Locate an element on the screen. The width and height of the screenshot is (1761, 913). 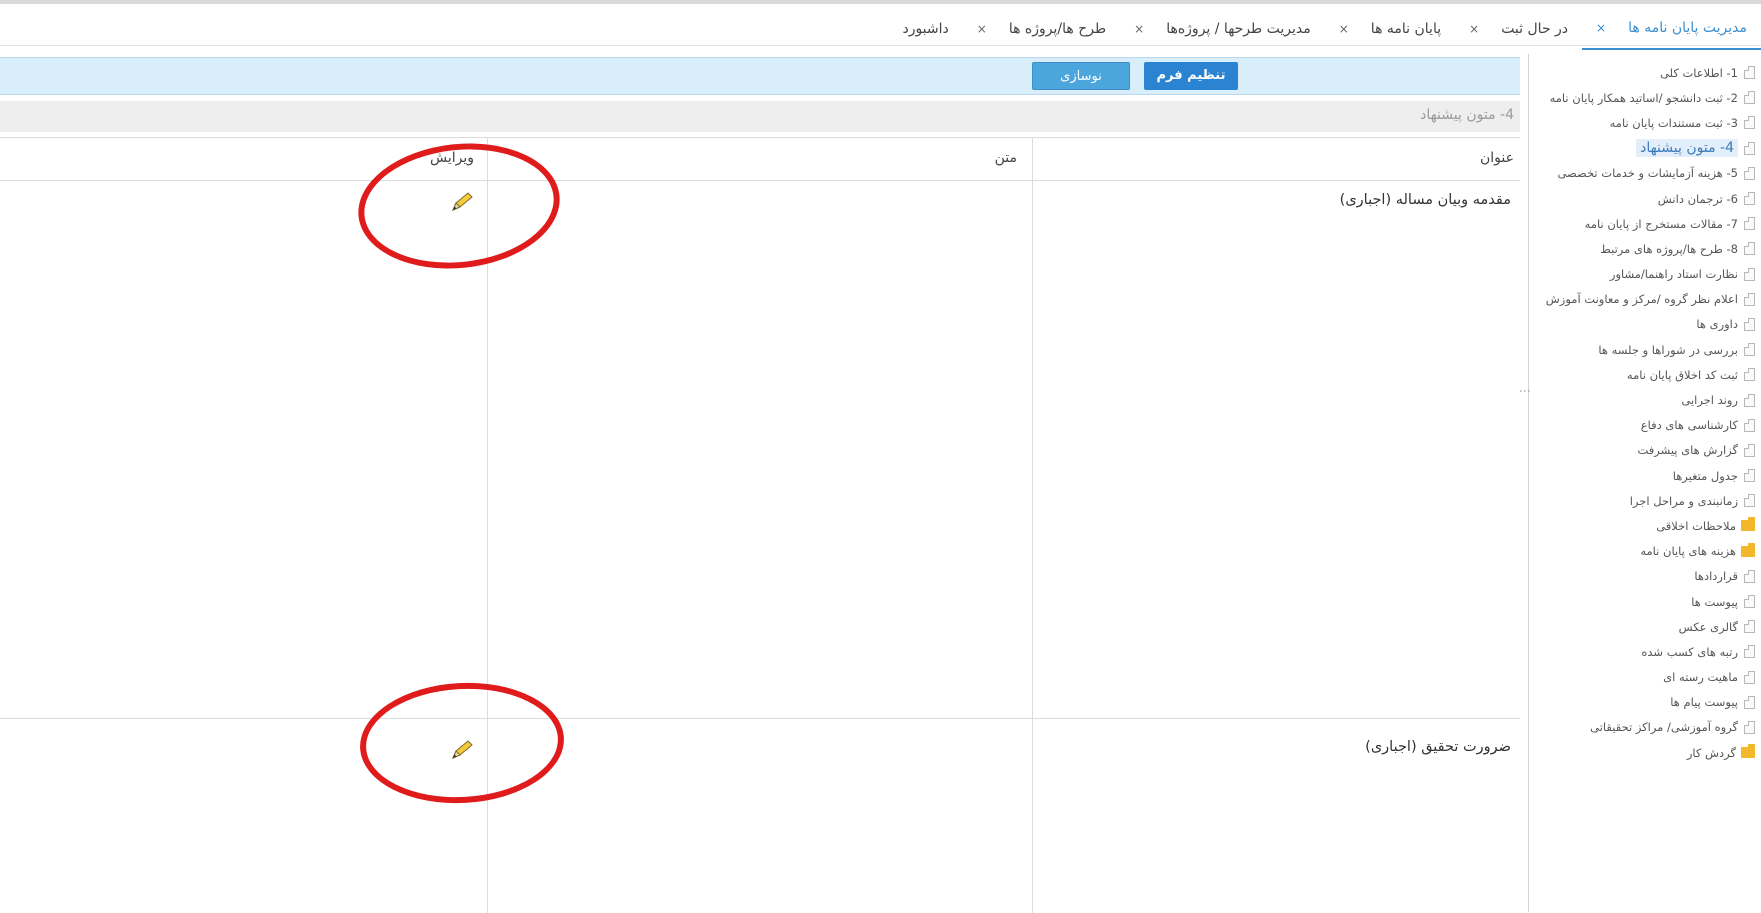
sidebar-item: بررسی در شوراها و جلسه ها is located at coordinates (1644, 349).